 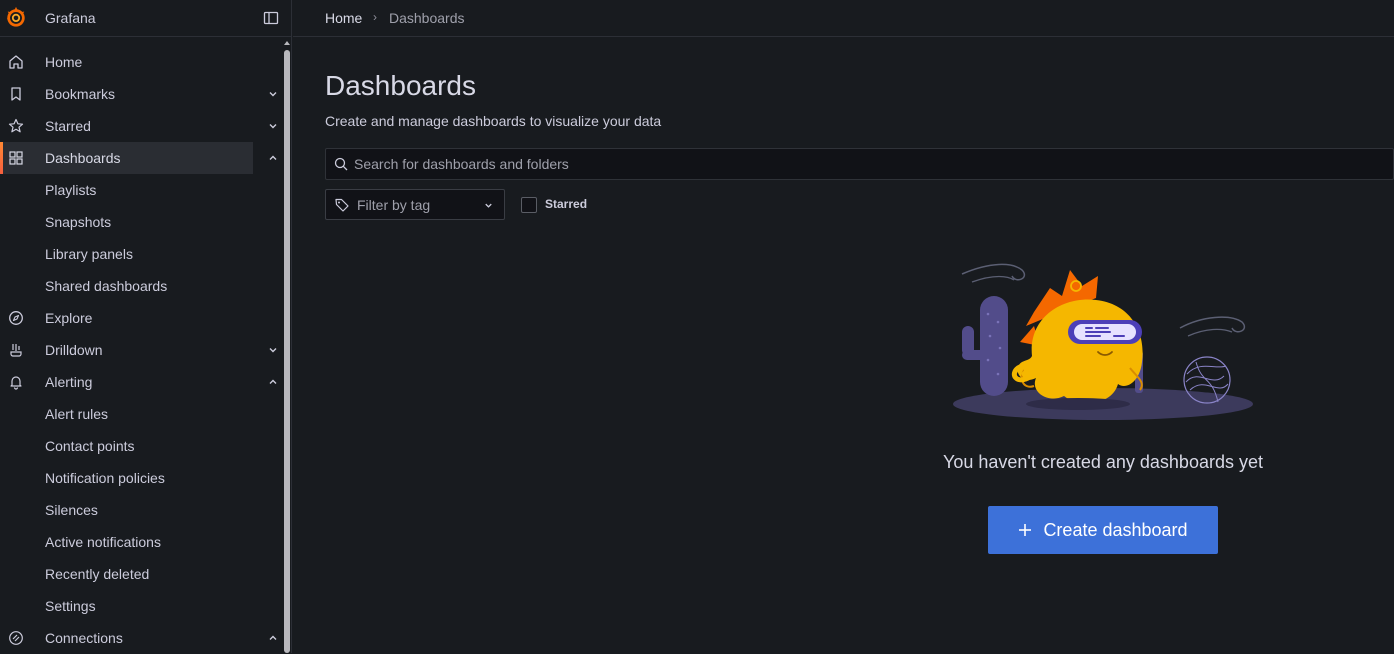 I want to click on starred-checkbox, so click(x=529, y=205).